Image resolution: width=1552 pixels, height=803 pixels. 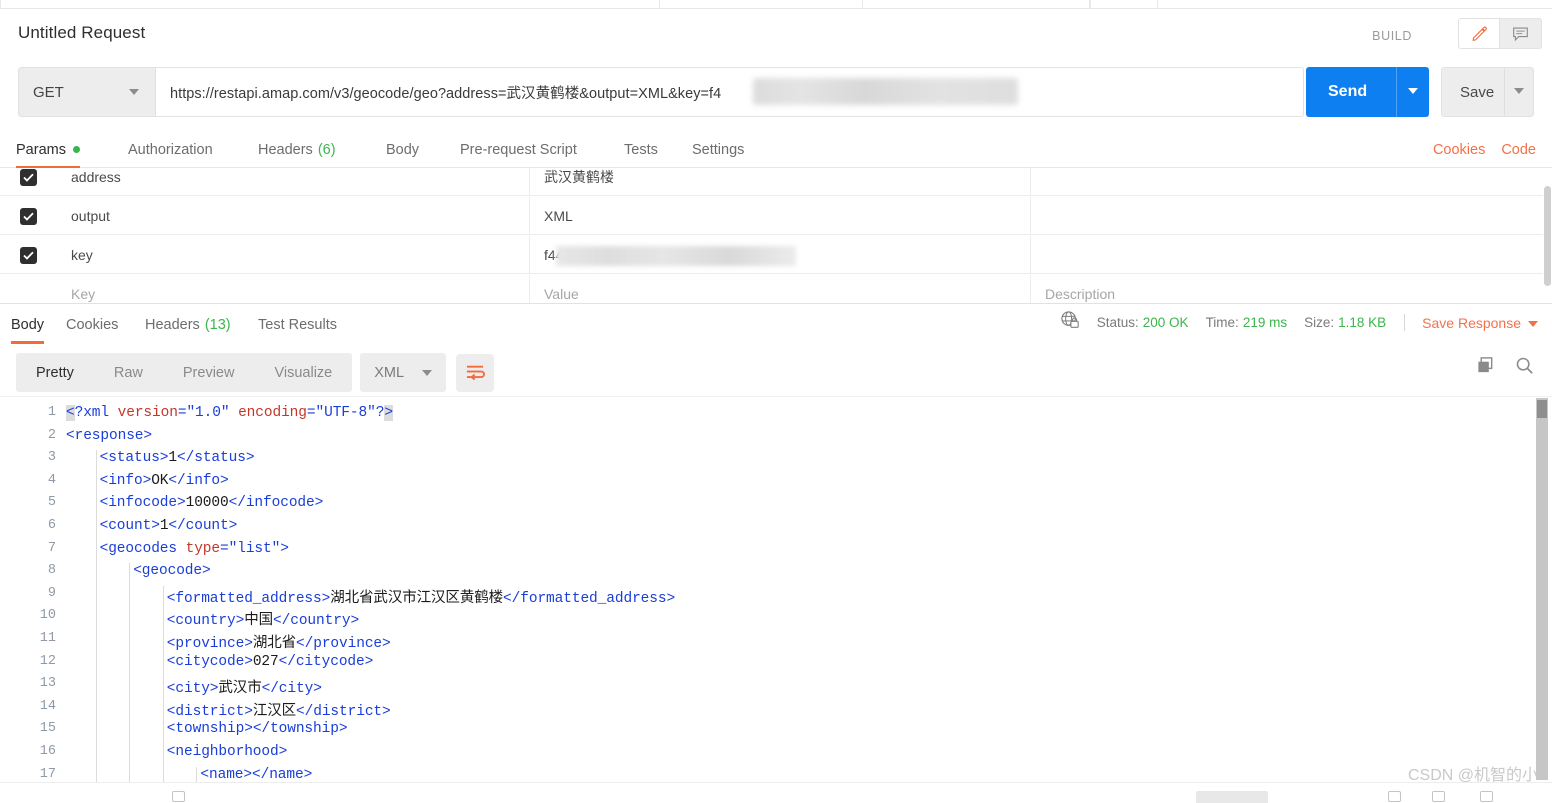 I want to click on code-line: <neighborhood>, so click(x=177, y=755).